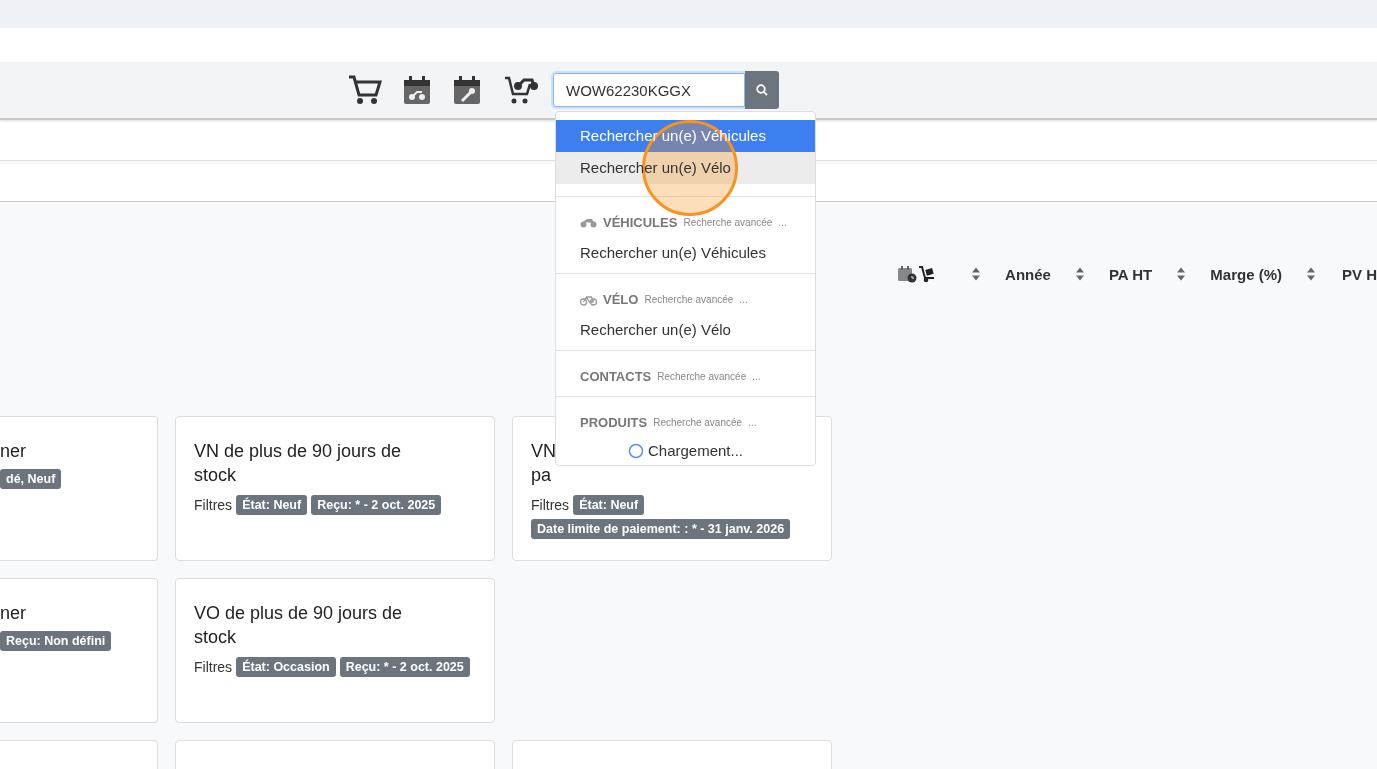 The width and height of the screenshot is (1377, 769). What do you see at coordinates (635, 450) in the screenshot?
I see `spinner-icon` at bounding box center [635, 450].